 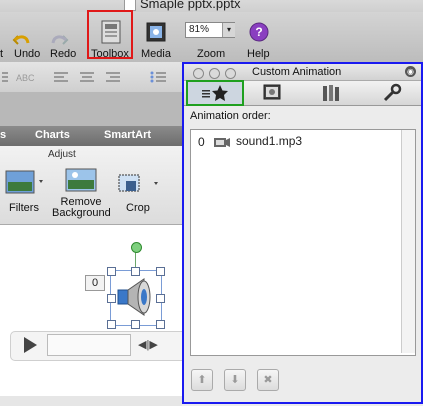 What do you see at coordinates (95, 283) in the screenshot?
I see `animation-order-badge: 0` at bounding box center [95, 283].